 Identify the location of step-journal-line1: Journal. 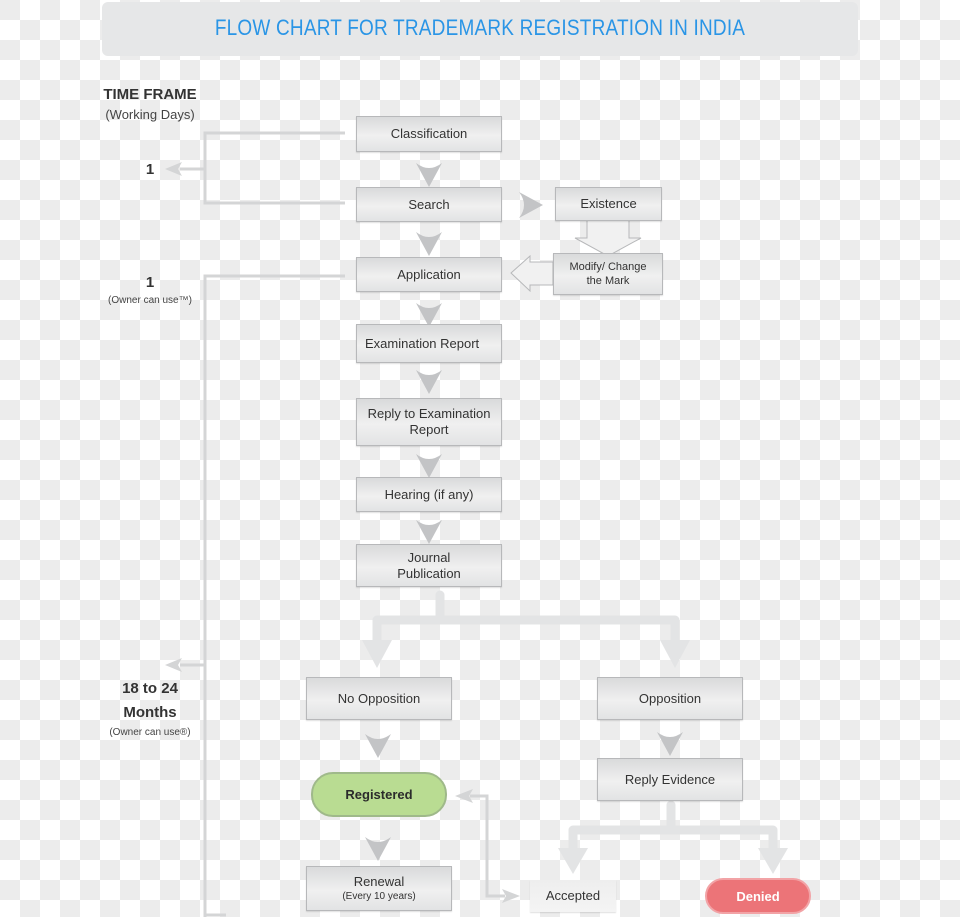
(429, 557).